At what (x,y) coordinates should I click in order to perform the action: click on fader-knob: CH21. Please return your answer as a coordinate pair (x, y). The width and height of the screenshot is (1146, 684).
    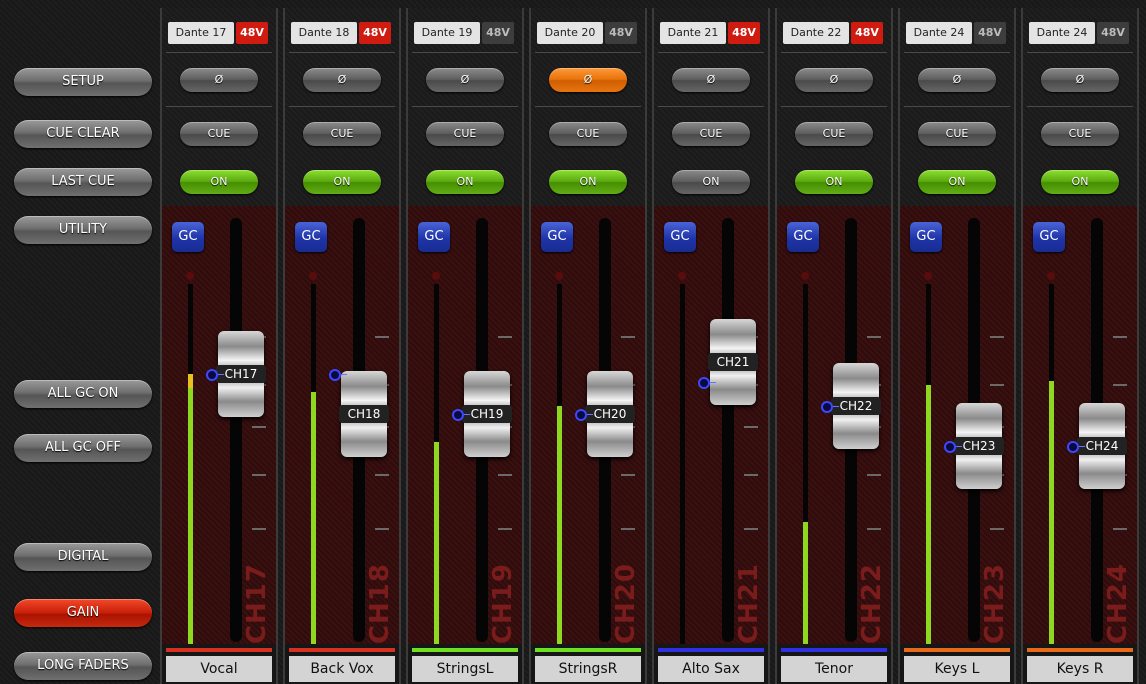
    Looking at the image, I should click on (733, 362).